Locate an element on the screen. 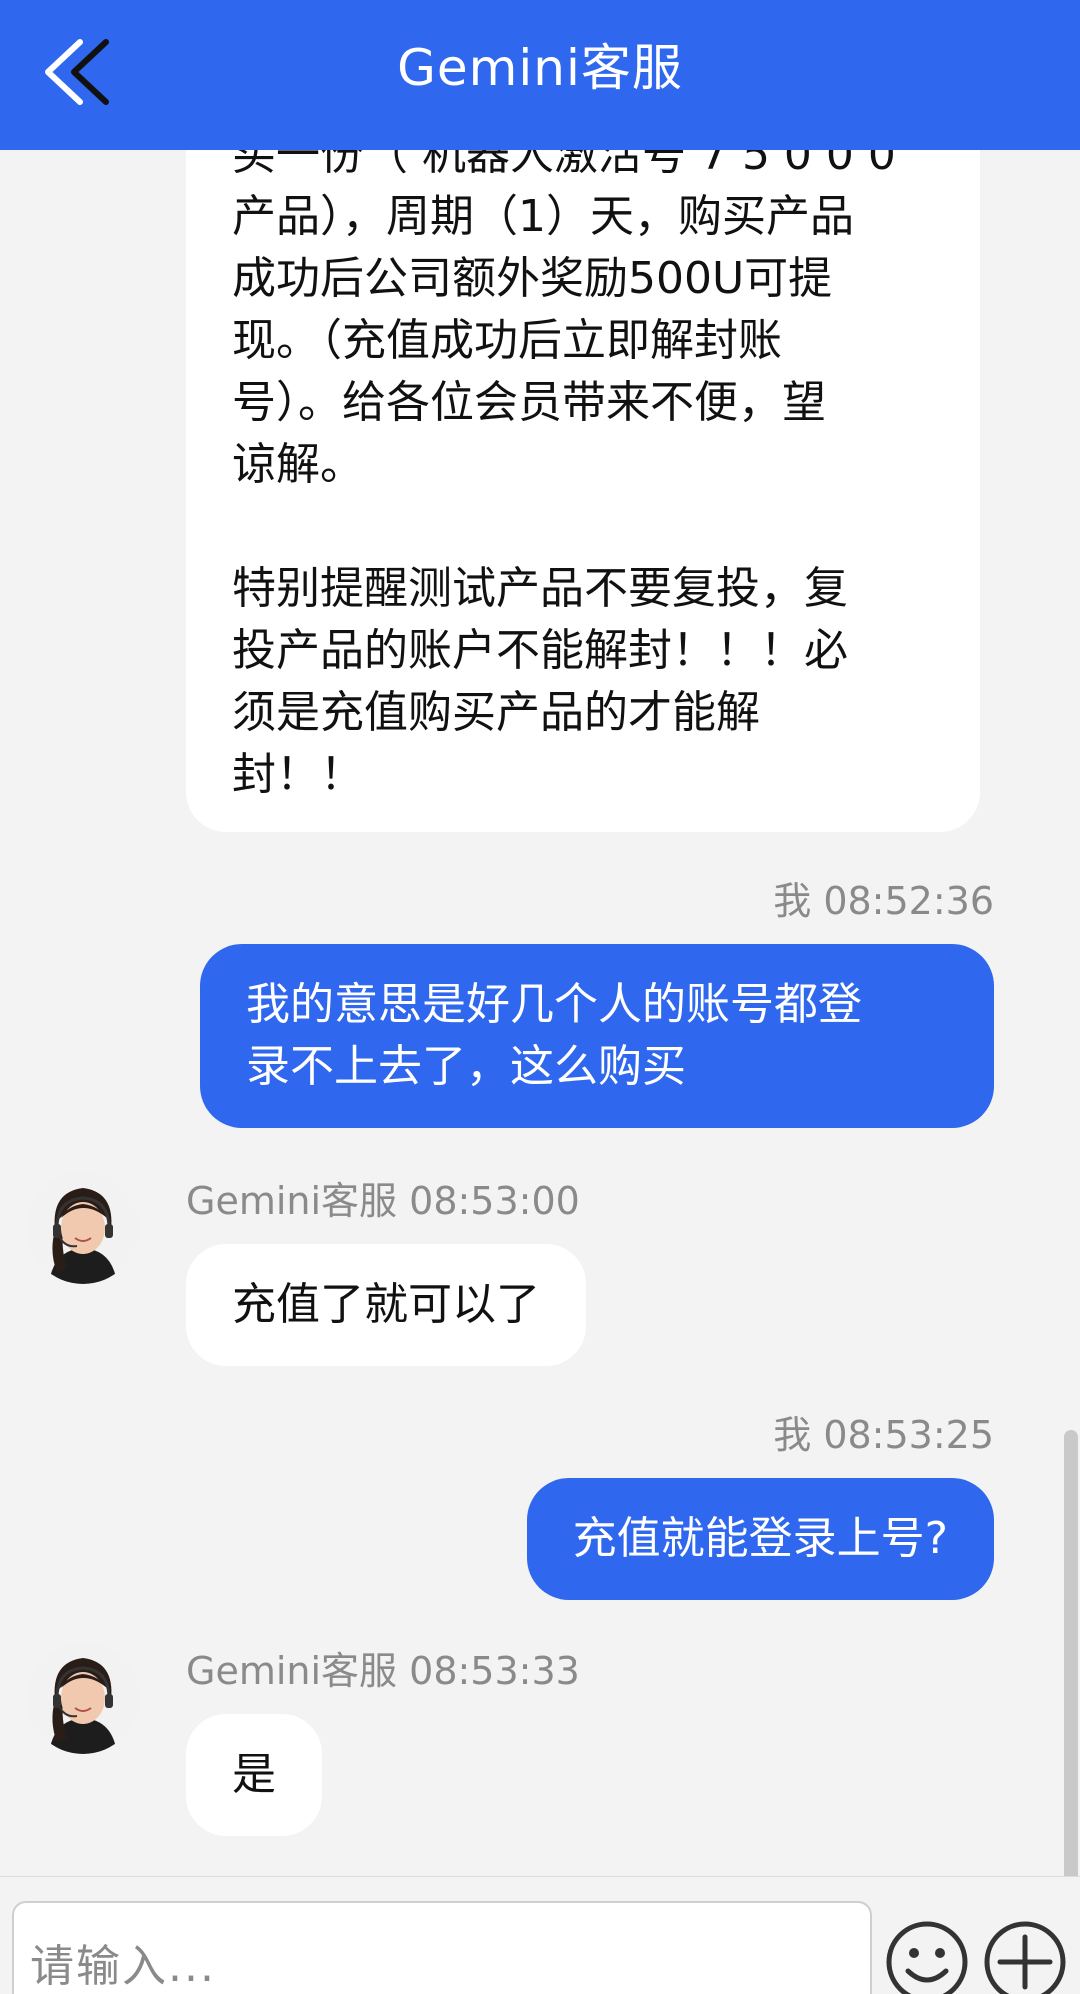 The width and height of the screenshot is (1080, 1994). message-meta: Gemini客服 08:53:00 is located at coordinates (383, 1201).